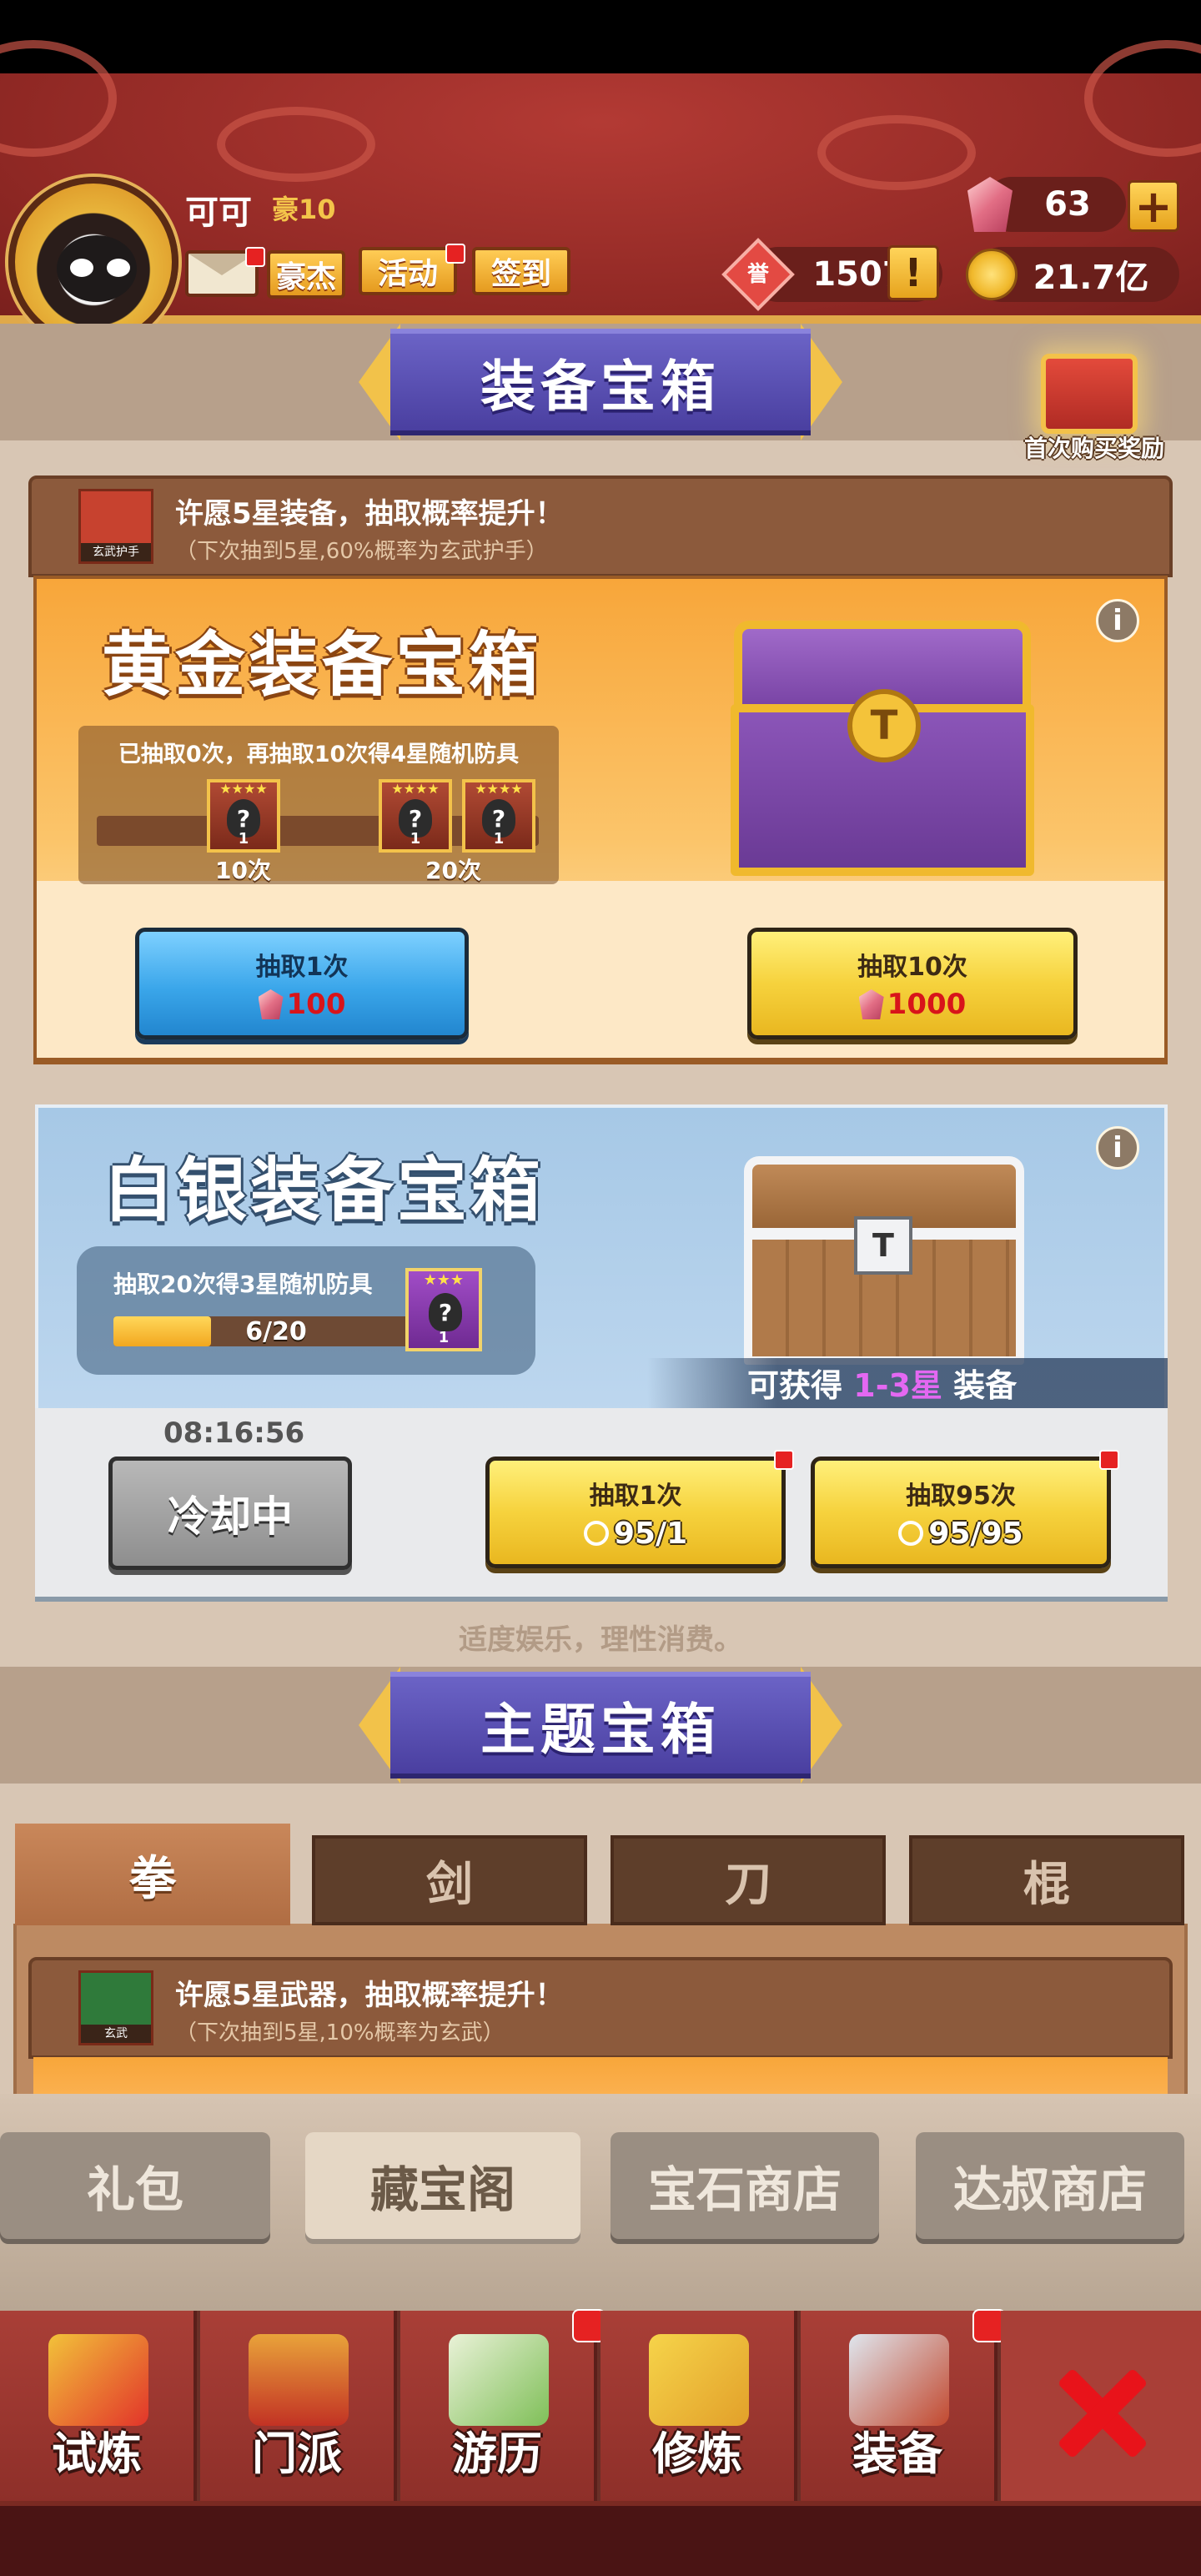 The width and height of the screenshot is (1201, 2576). What do you see at coordinates (749, 1880) in the screenshot?
I see `tab-blade: 刀` at bounding box center [749, 1880].